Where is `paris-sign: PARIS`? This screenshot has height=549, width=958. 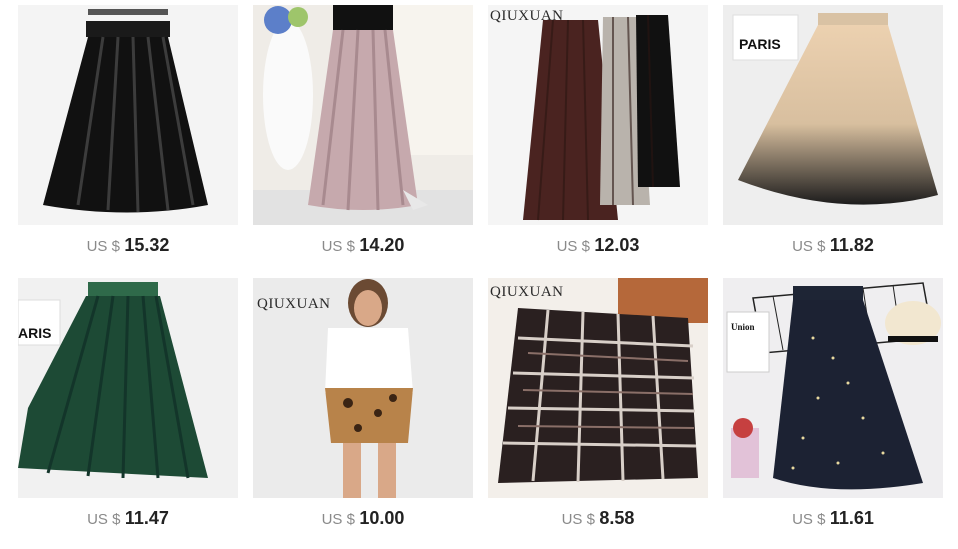 paris-sign: PARIS is located at coordinates (760, 44).